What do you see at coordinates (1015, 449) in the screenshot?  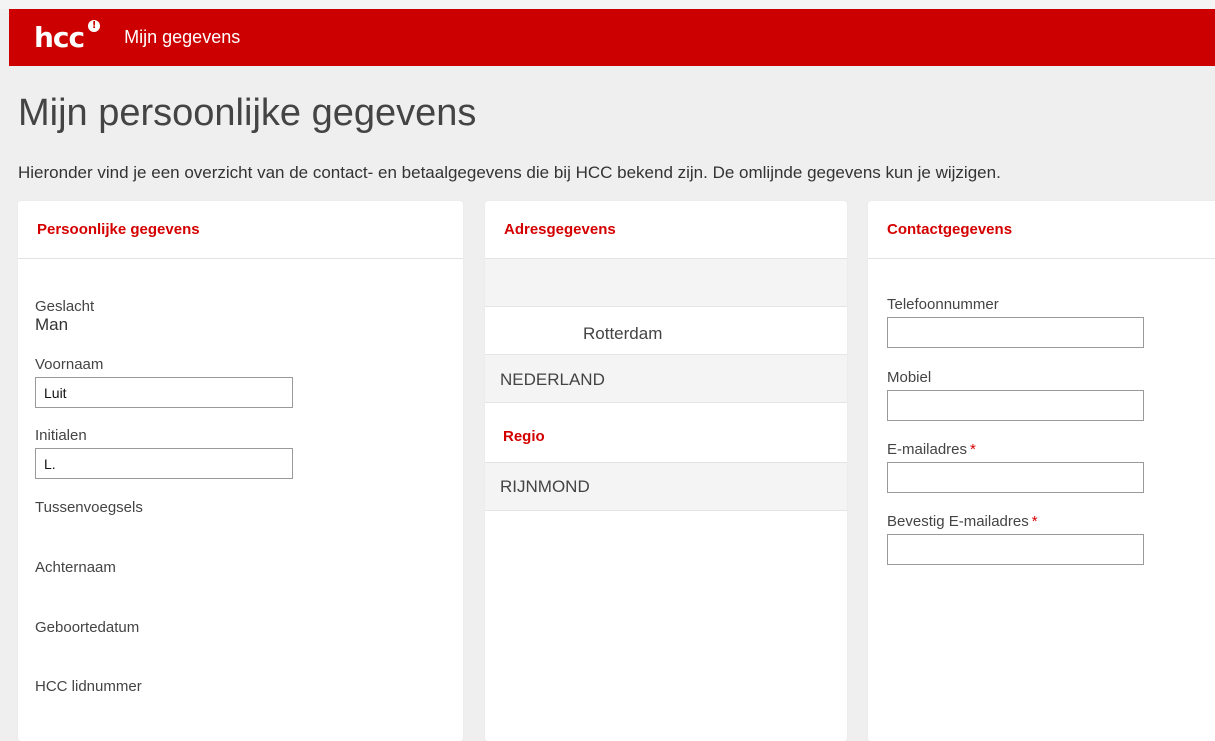 I see `email-label-wrap: E-mailadres *` at bounding box center [1015, 449].